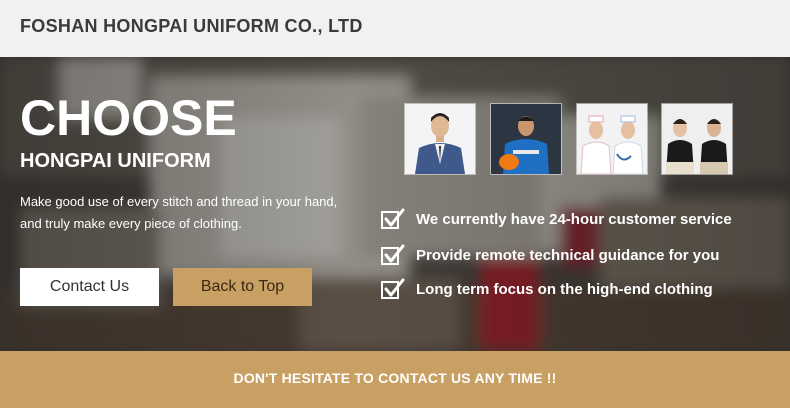 This screenshot has width=790, height=408. I want to click on contact-us-button: Contact Us, so click(89, 287).